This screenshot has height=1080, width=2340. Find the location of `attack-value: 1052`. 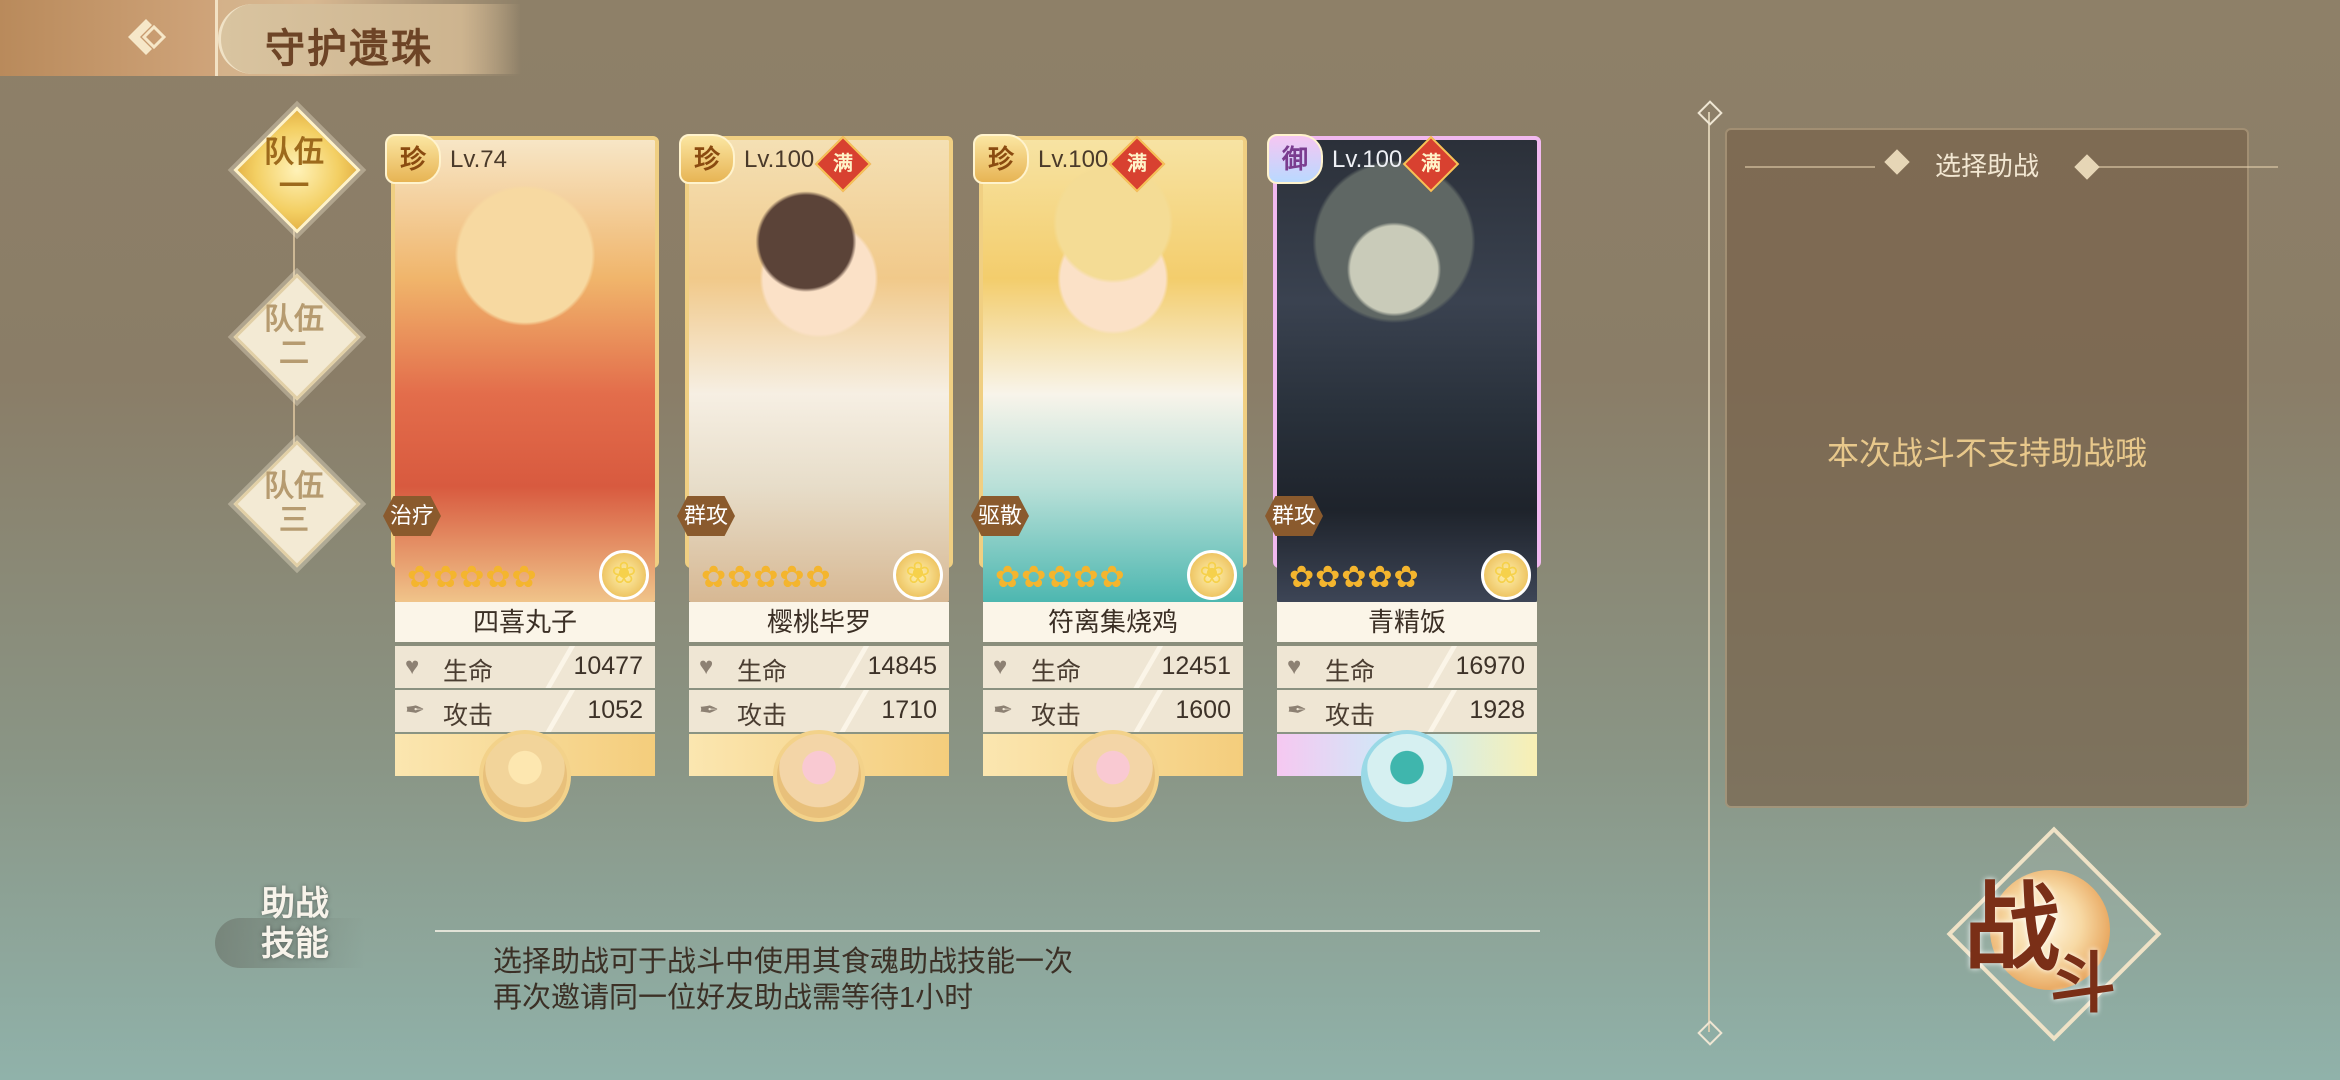

attack-value: 1052 is located at coordinates (615, 710).